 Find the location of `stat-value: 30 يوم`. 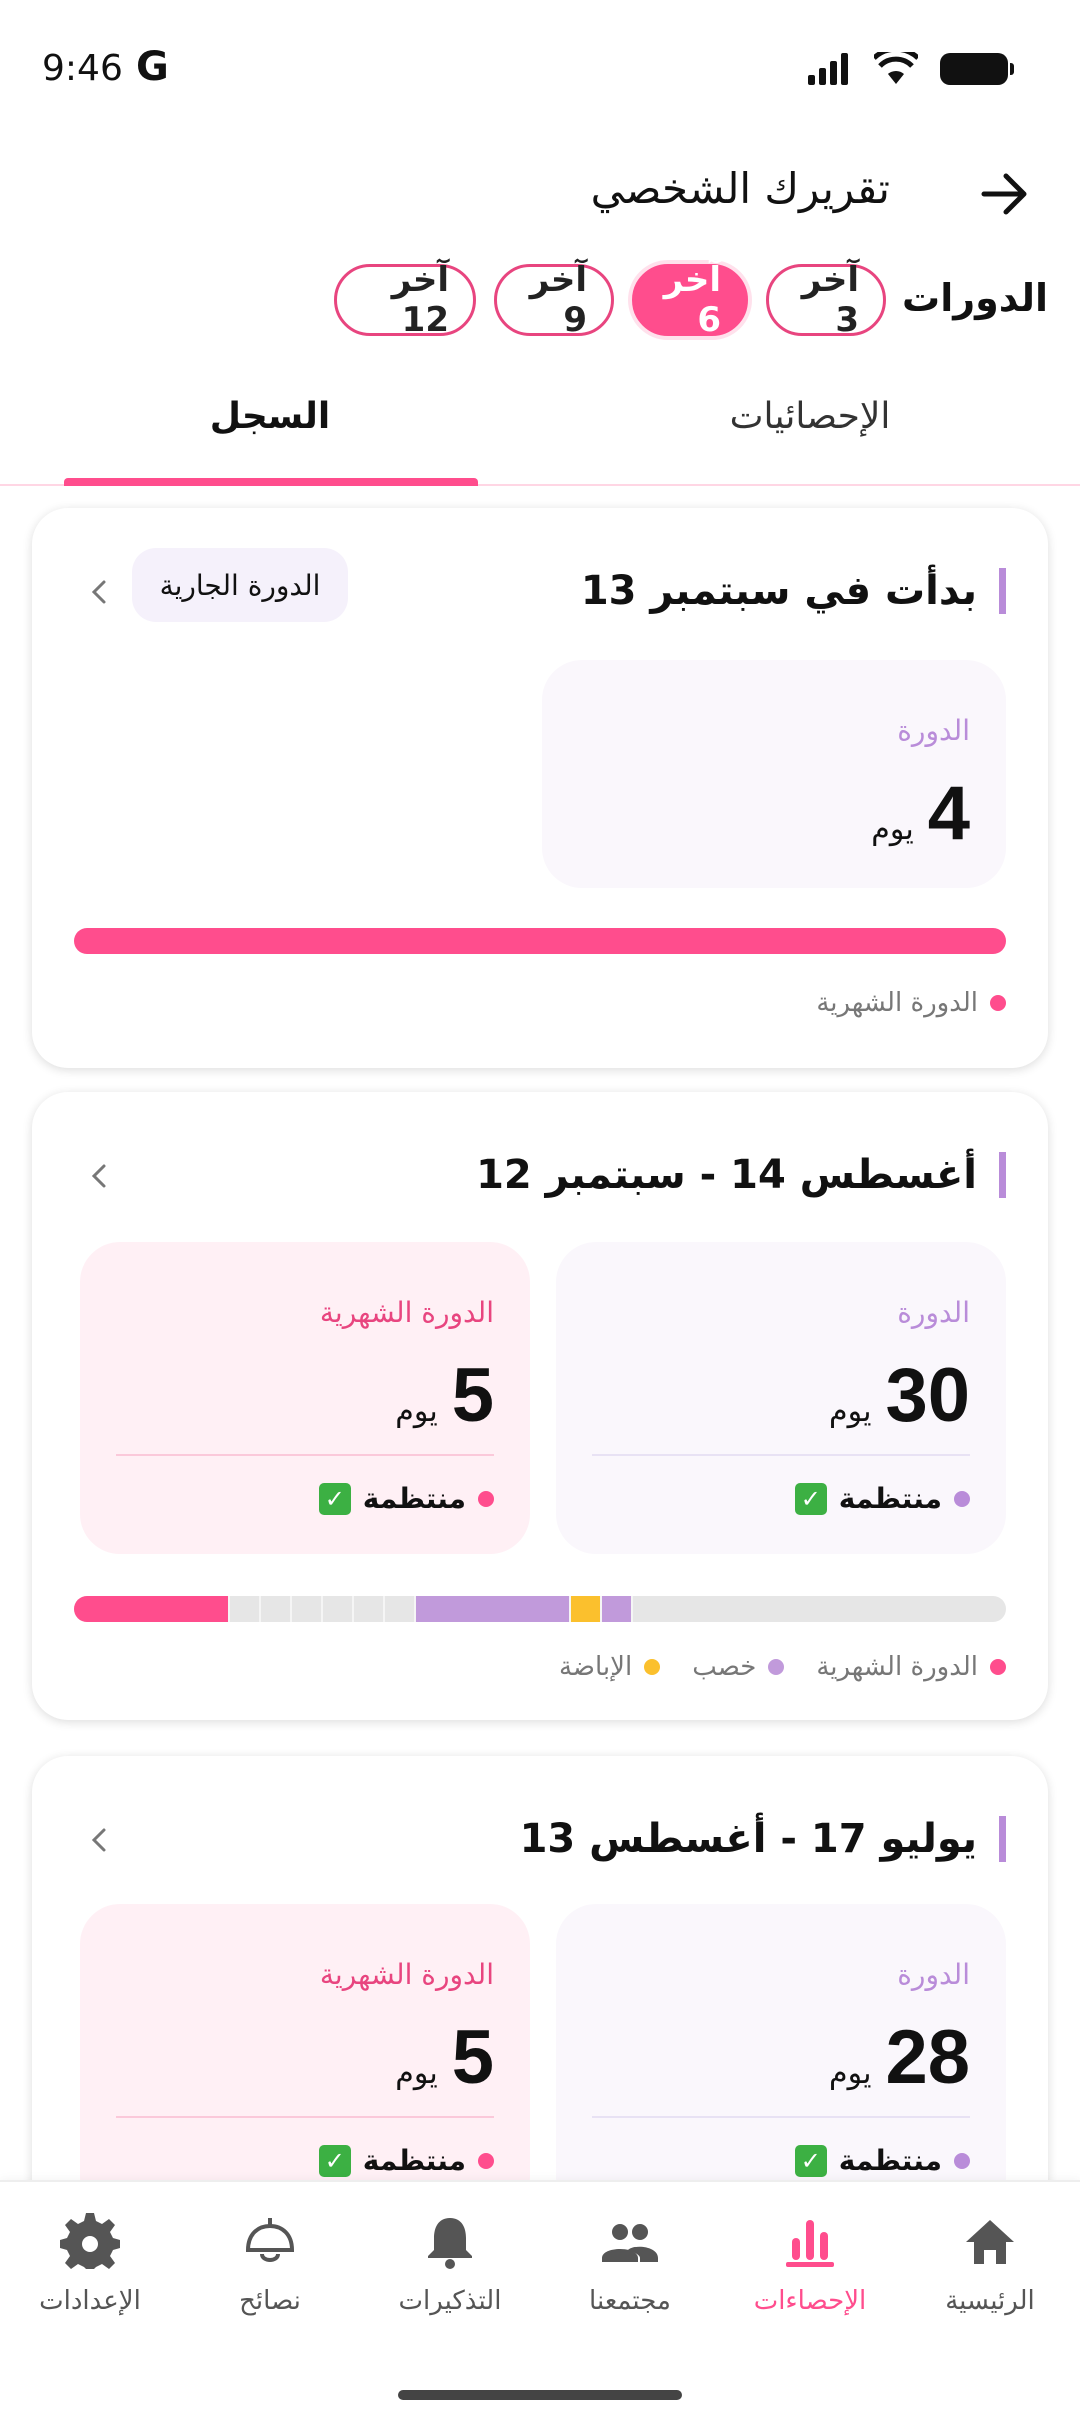

stat-value: 30 يوم is located at coordinates (899, 1395).